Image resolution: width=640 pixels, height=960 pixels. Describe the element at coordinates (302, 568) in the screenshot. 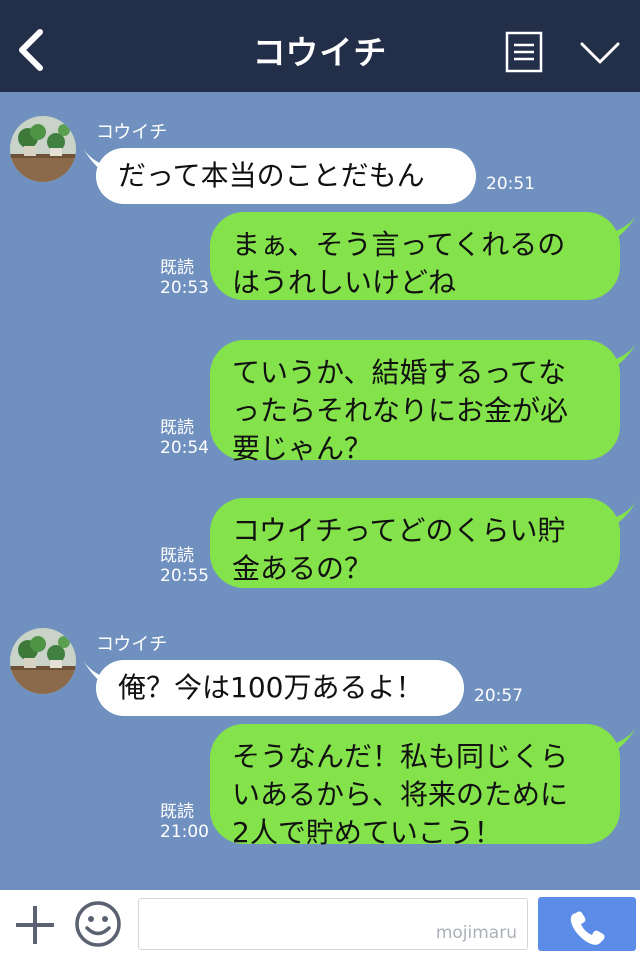

I see `message-line: 金あるの？` at that location.